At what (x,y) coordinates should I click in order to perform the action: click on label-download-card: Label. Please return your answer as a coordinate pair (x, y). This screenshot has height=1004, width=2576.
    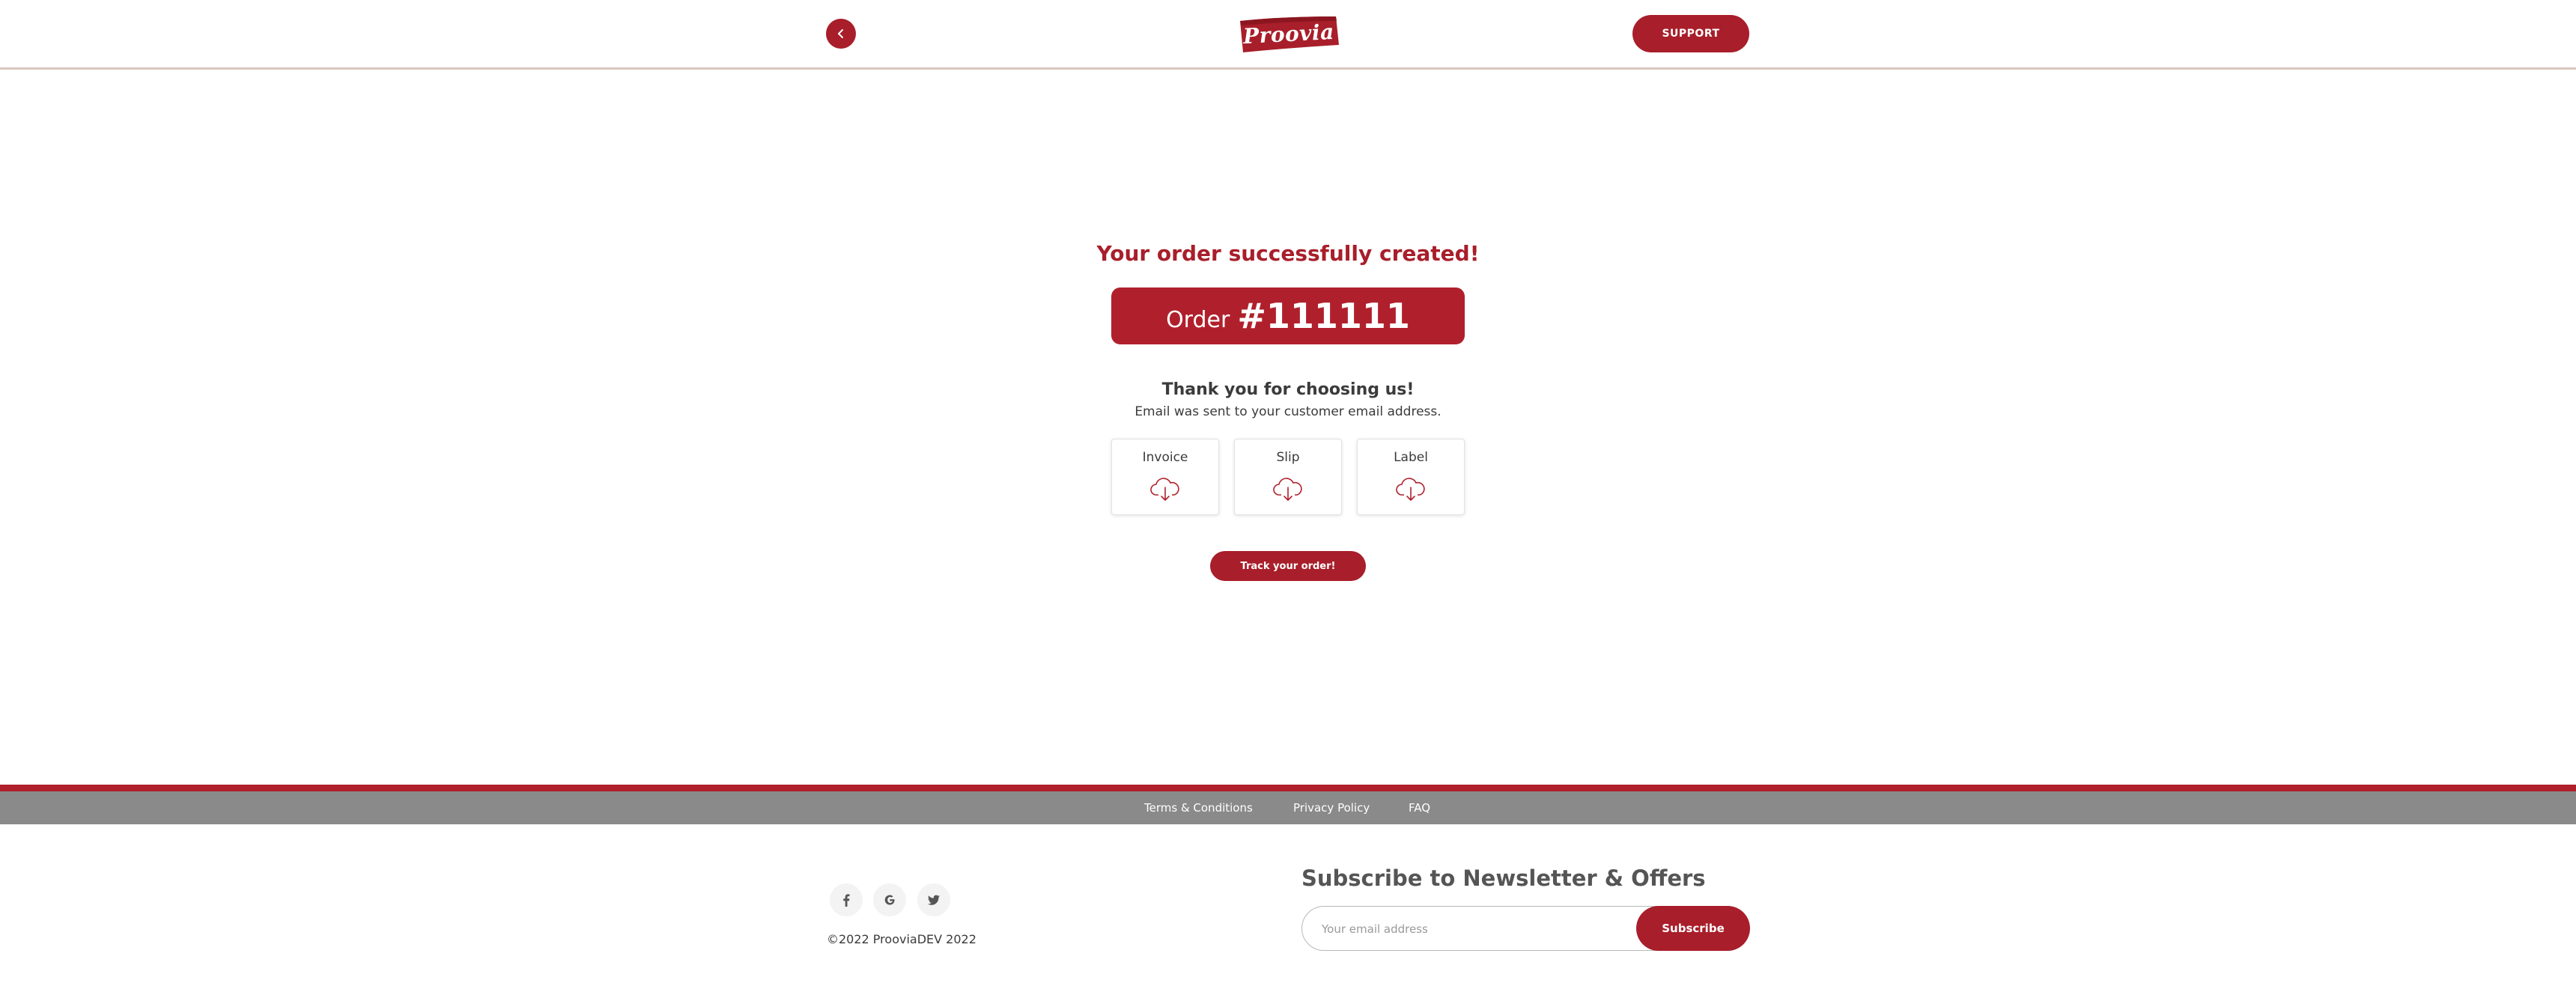
    Looking at the image, I should click on (1411, 477).